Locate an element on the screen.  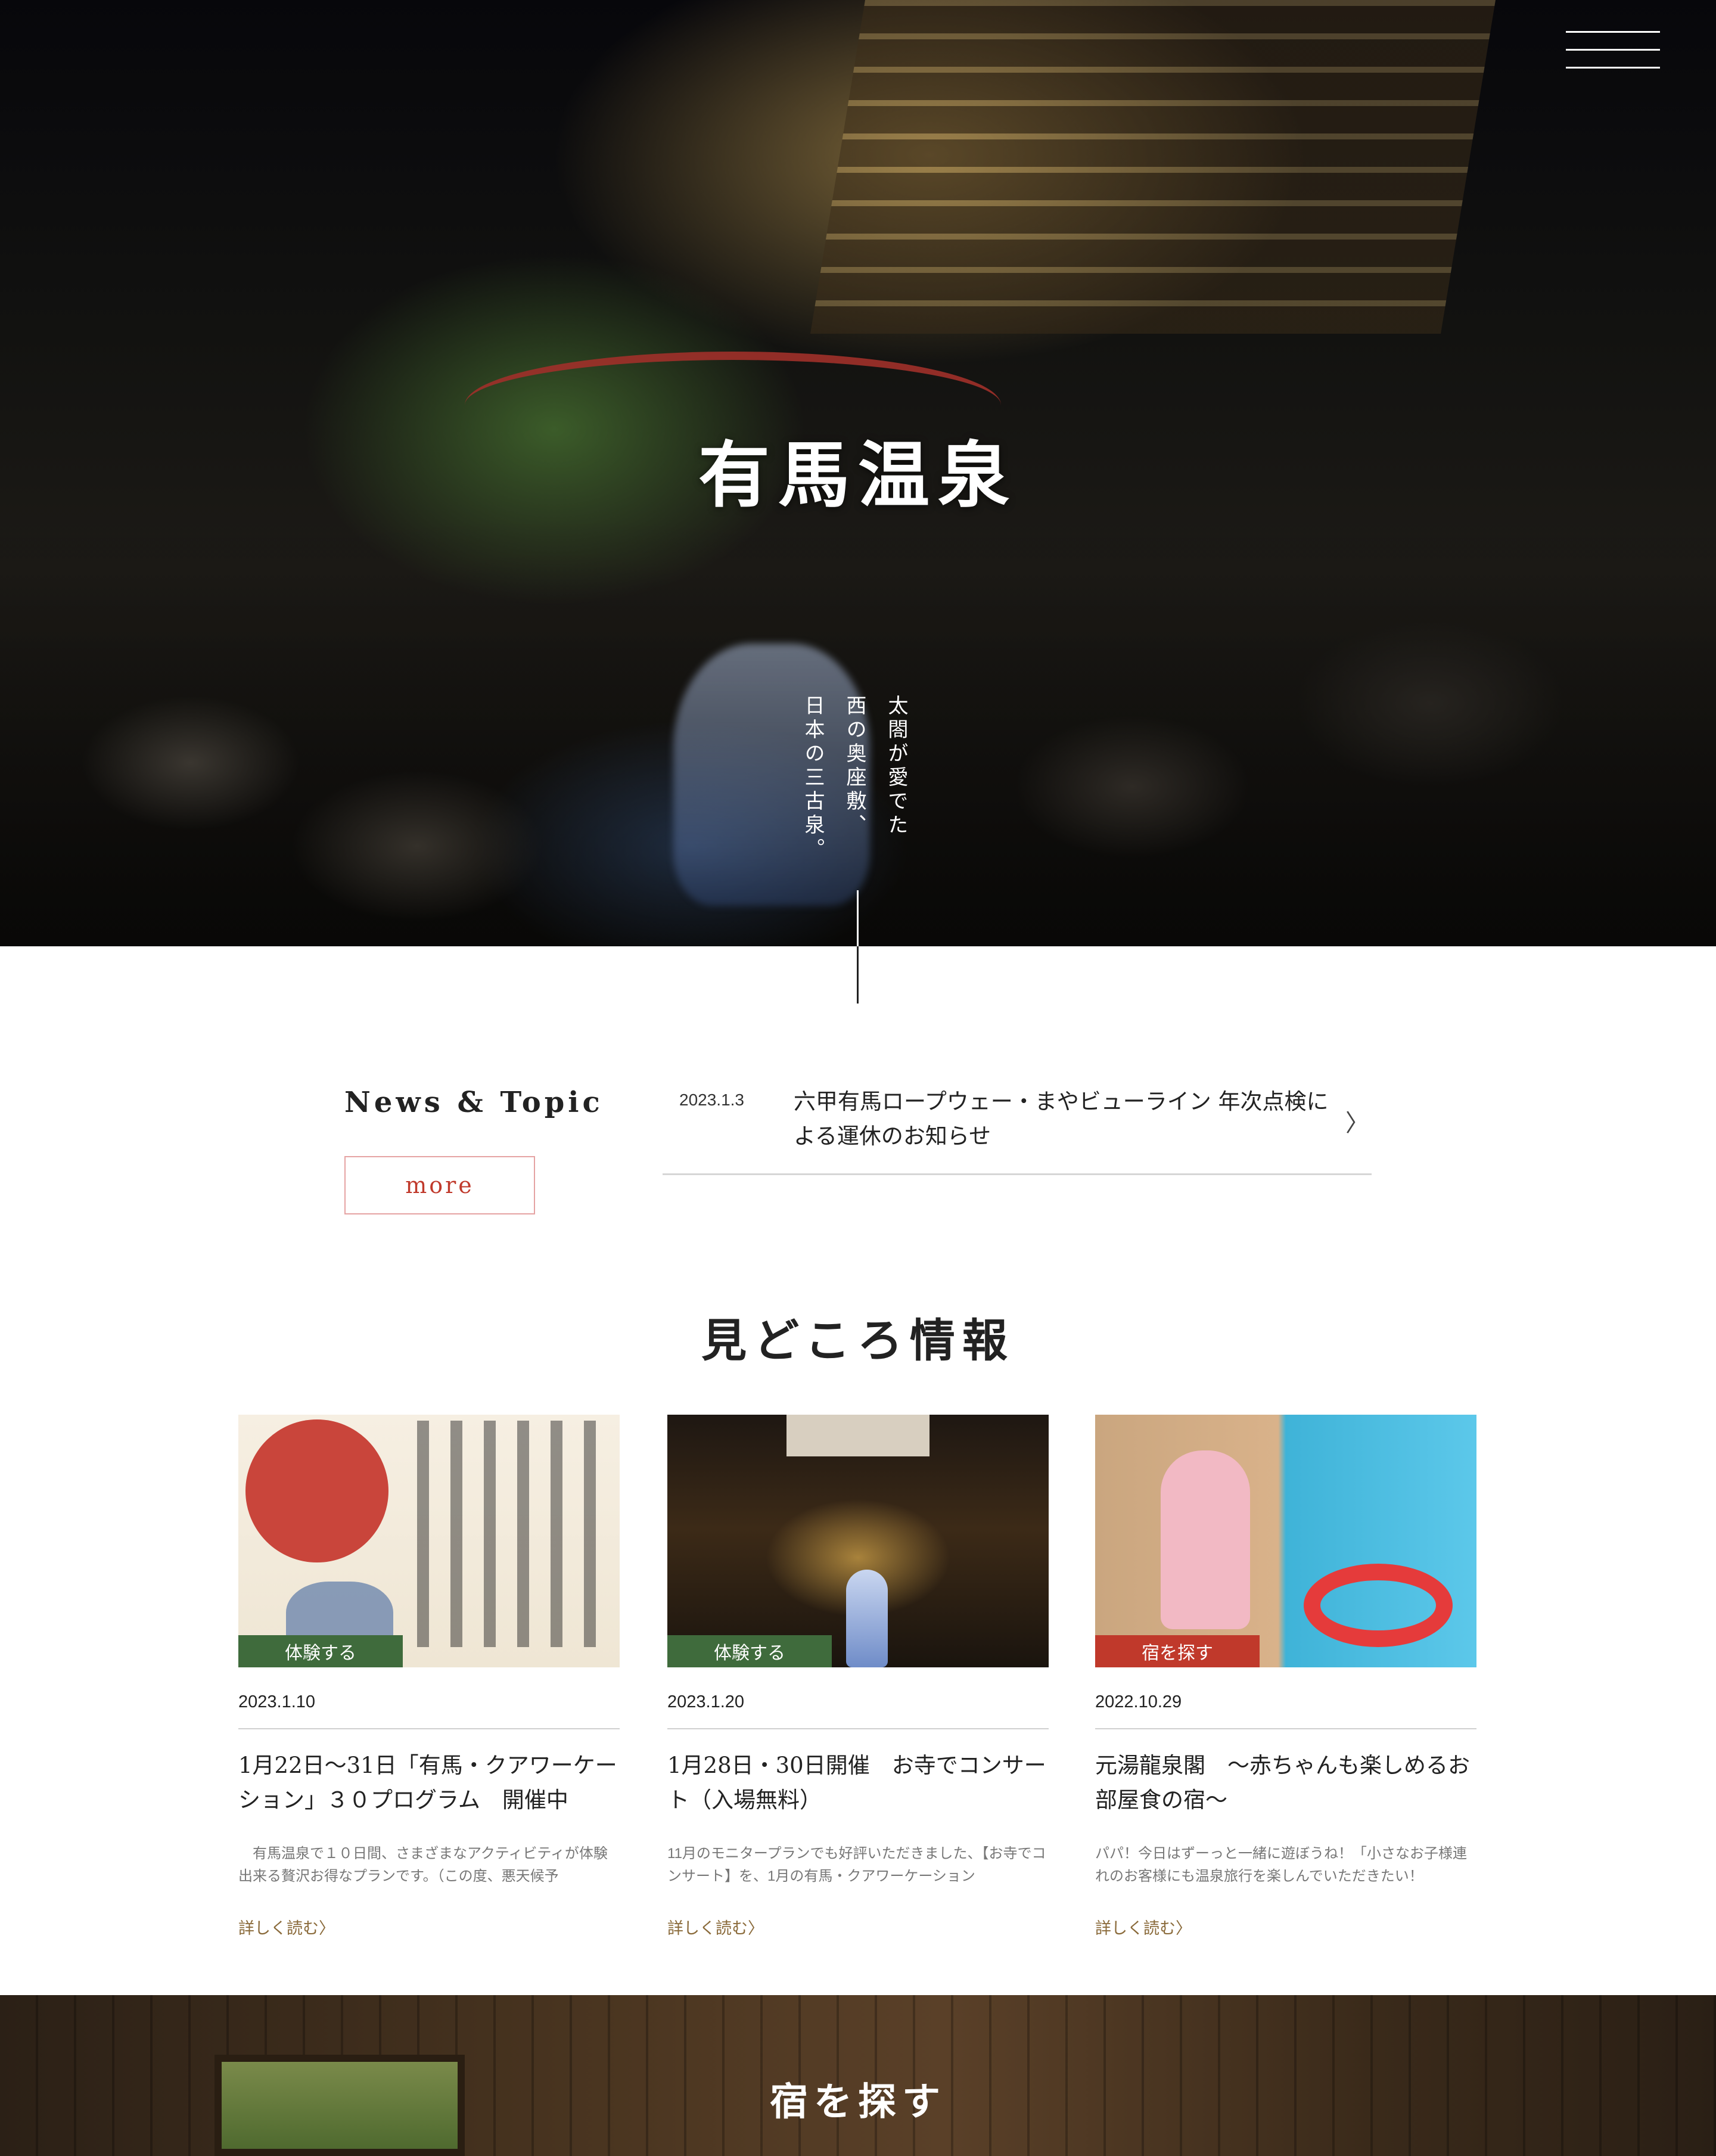
stay-banner-title: 宿を探す is located at coordinates (858, 2102).